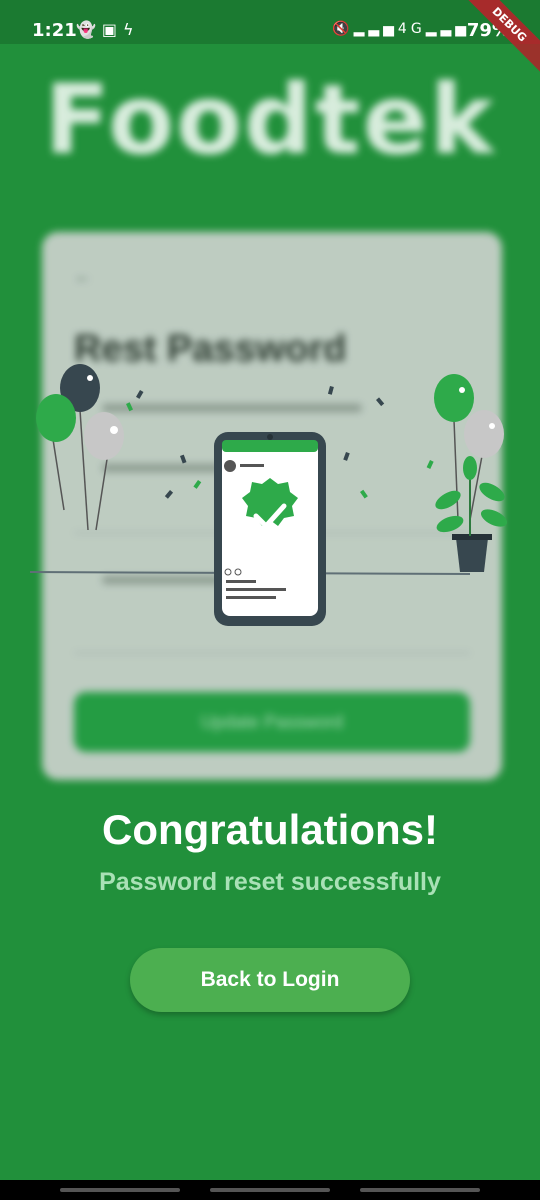  I want to click on phone-icon, so click(270, 529).